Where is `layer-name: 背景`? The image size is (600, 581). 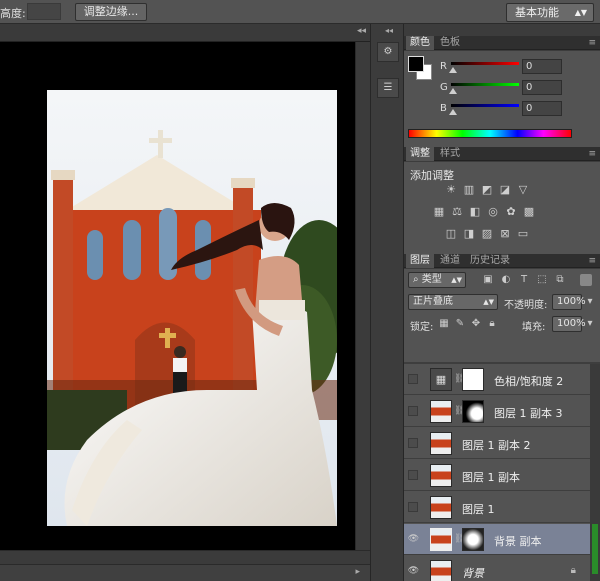 layer-name: 背景 is located at coordinates (473, 573).